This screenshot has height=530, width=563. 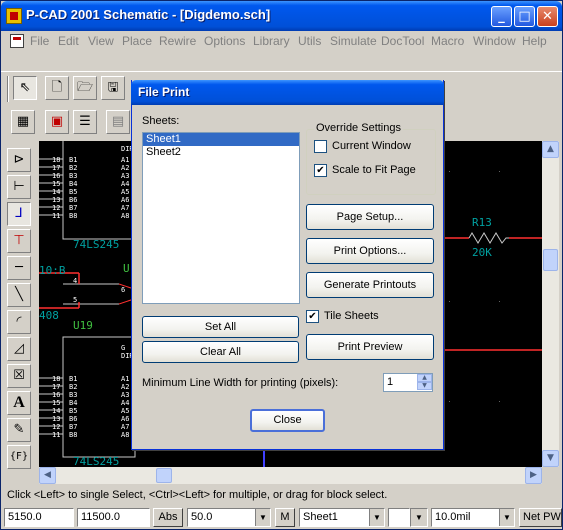 I want to click on new-file-icon: 🗋, so click(x=57, y=88).